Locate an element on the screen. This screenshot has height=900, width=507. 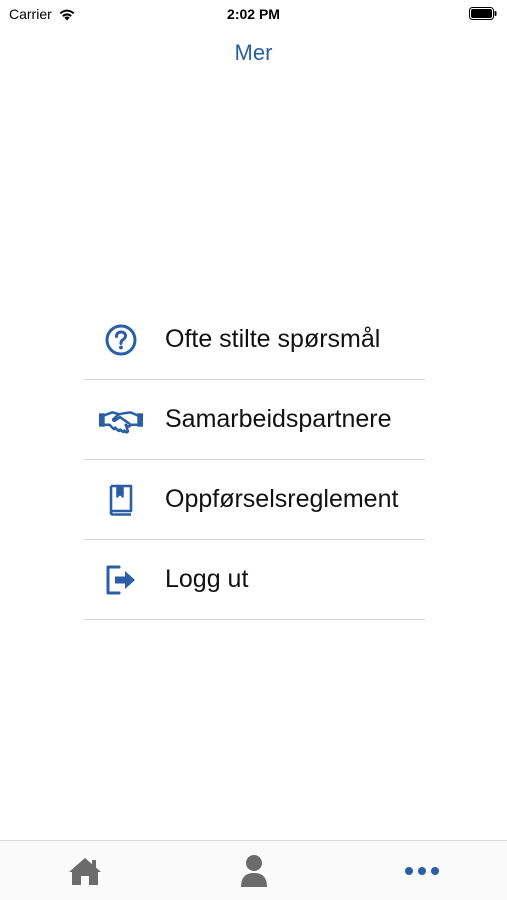
tab-home is located at coordinates (85, 871).